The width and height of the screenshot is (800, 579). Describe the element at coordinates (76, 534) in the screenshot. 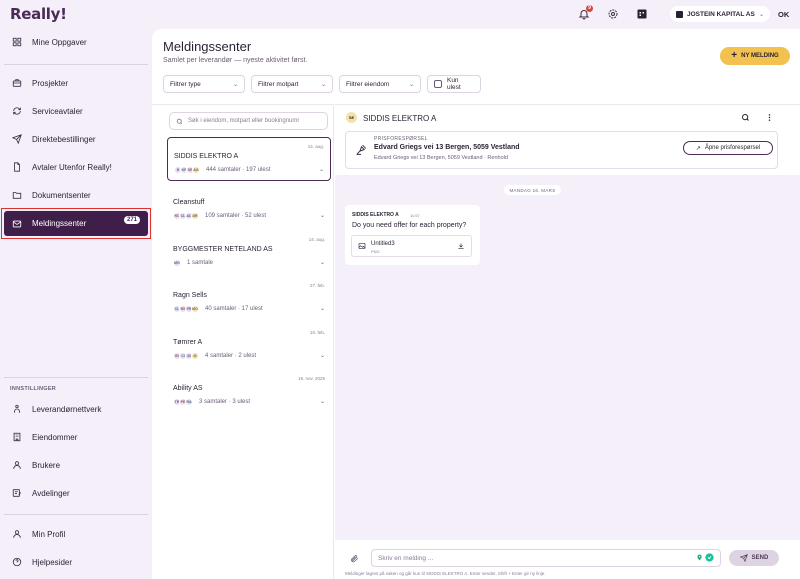

I see `sidebar-item-min-profil: Min Profil` at that location.